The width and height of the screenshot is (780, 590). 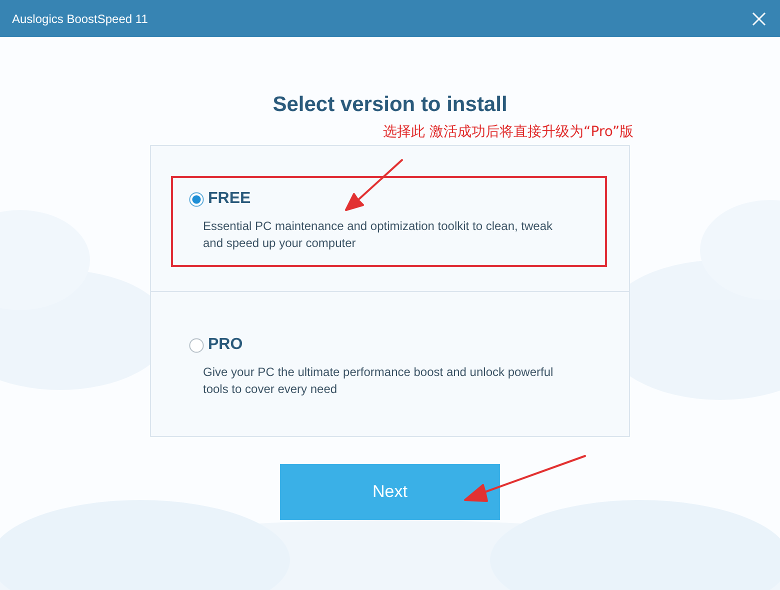 I want to click on next-button: Next, so click(x=390, y=492).